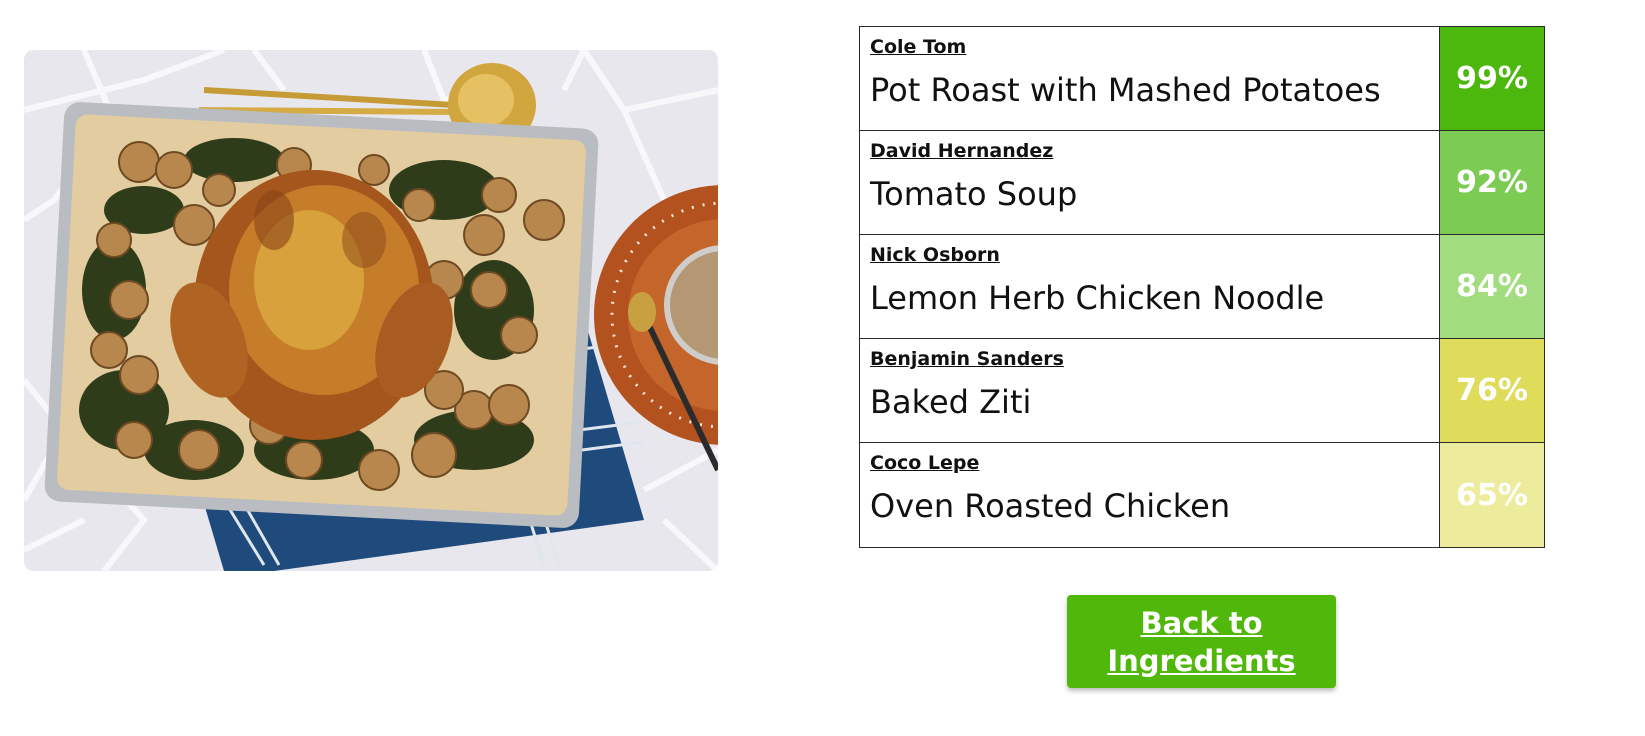 The image size is (1645, 736). Describe the element at coordinates (1491, 78) in the screenshot. I see `match-score-badge: 99%` at that location.